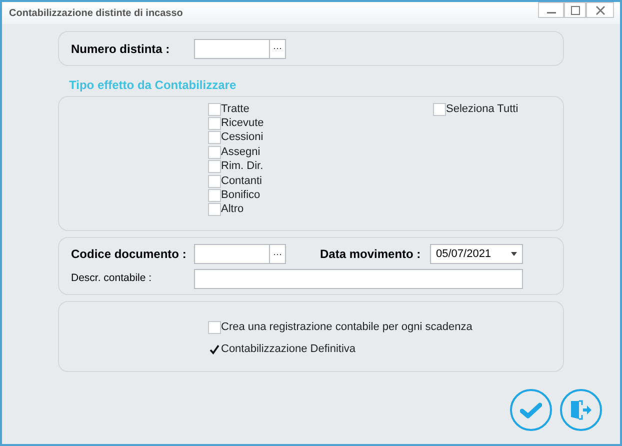 The image size is (622, 446). Describe the element at coordinates (242, 123) in the screenshot. I see `checkbox-label: Ricevute` at that location.